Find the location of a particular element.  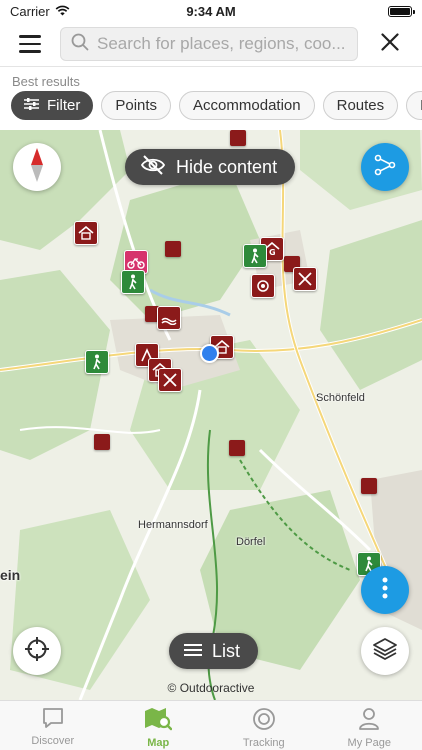

tab-discover: Discover is located at coordinates (53, 725).